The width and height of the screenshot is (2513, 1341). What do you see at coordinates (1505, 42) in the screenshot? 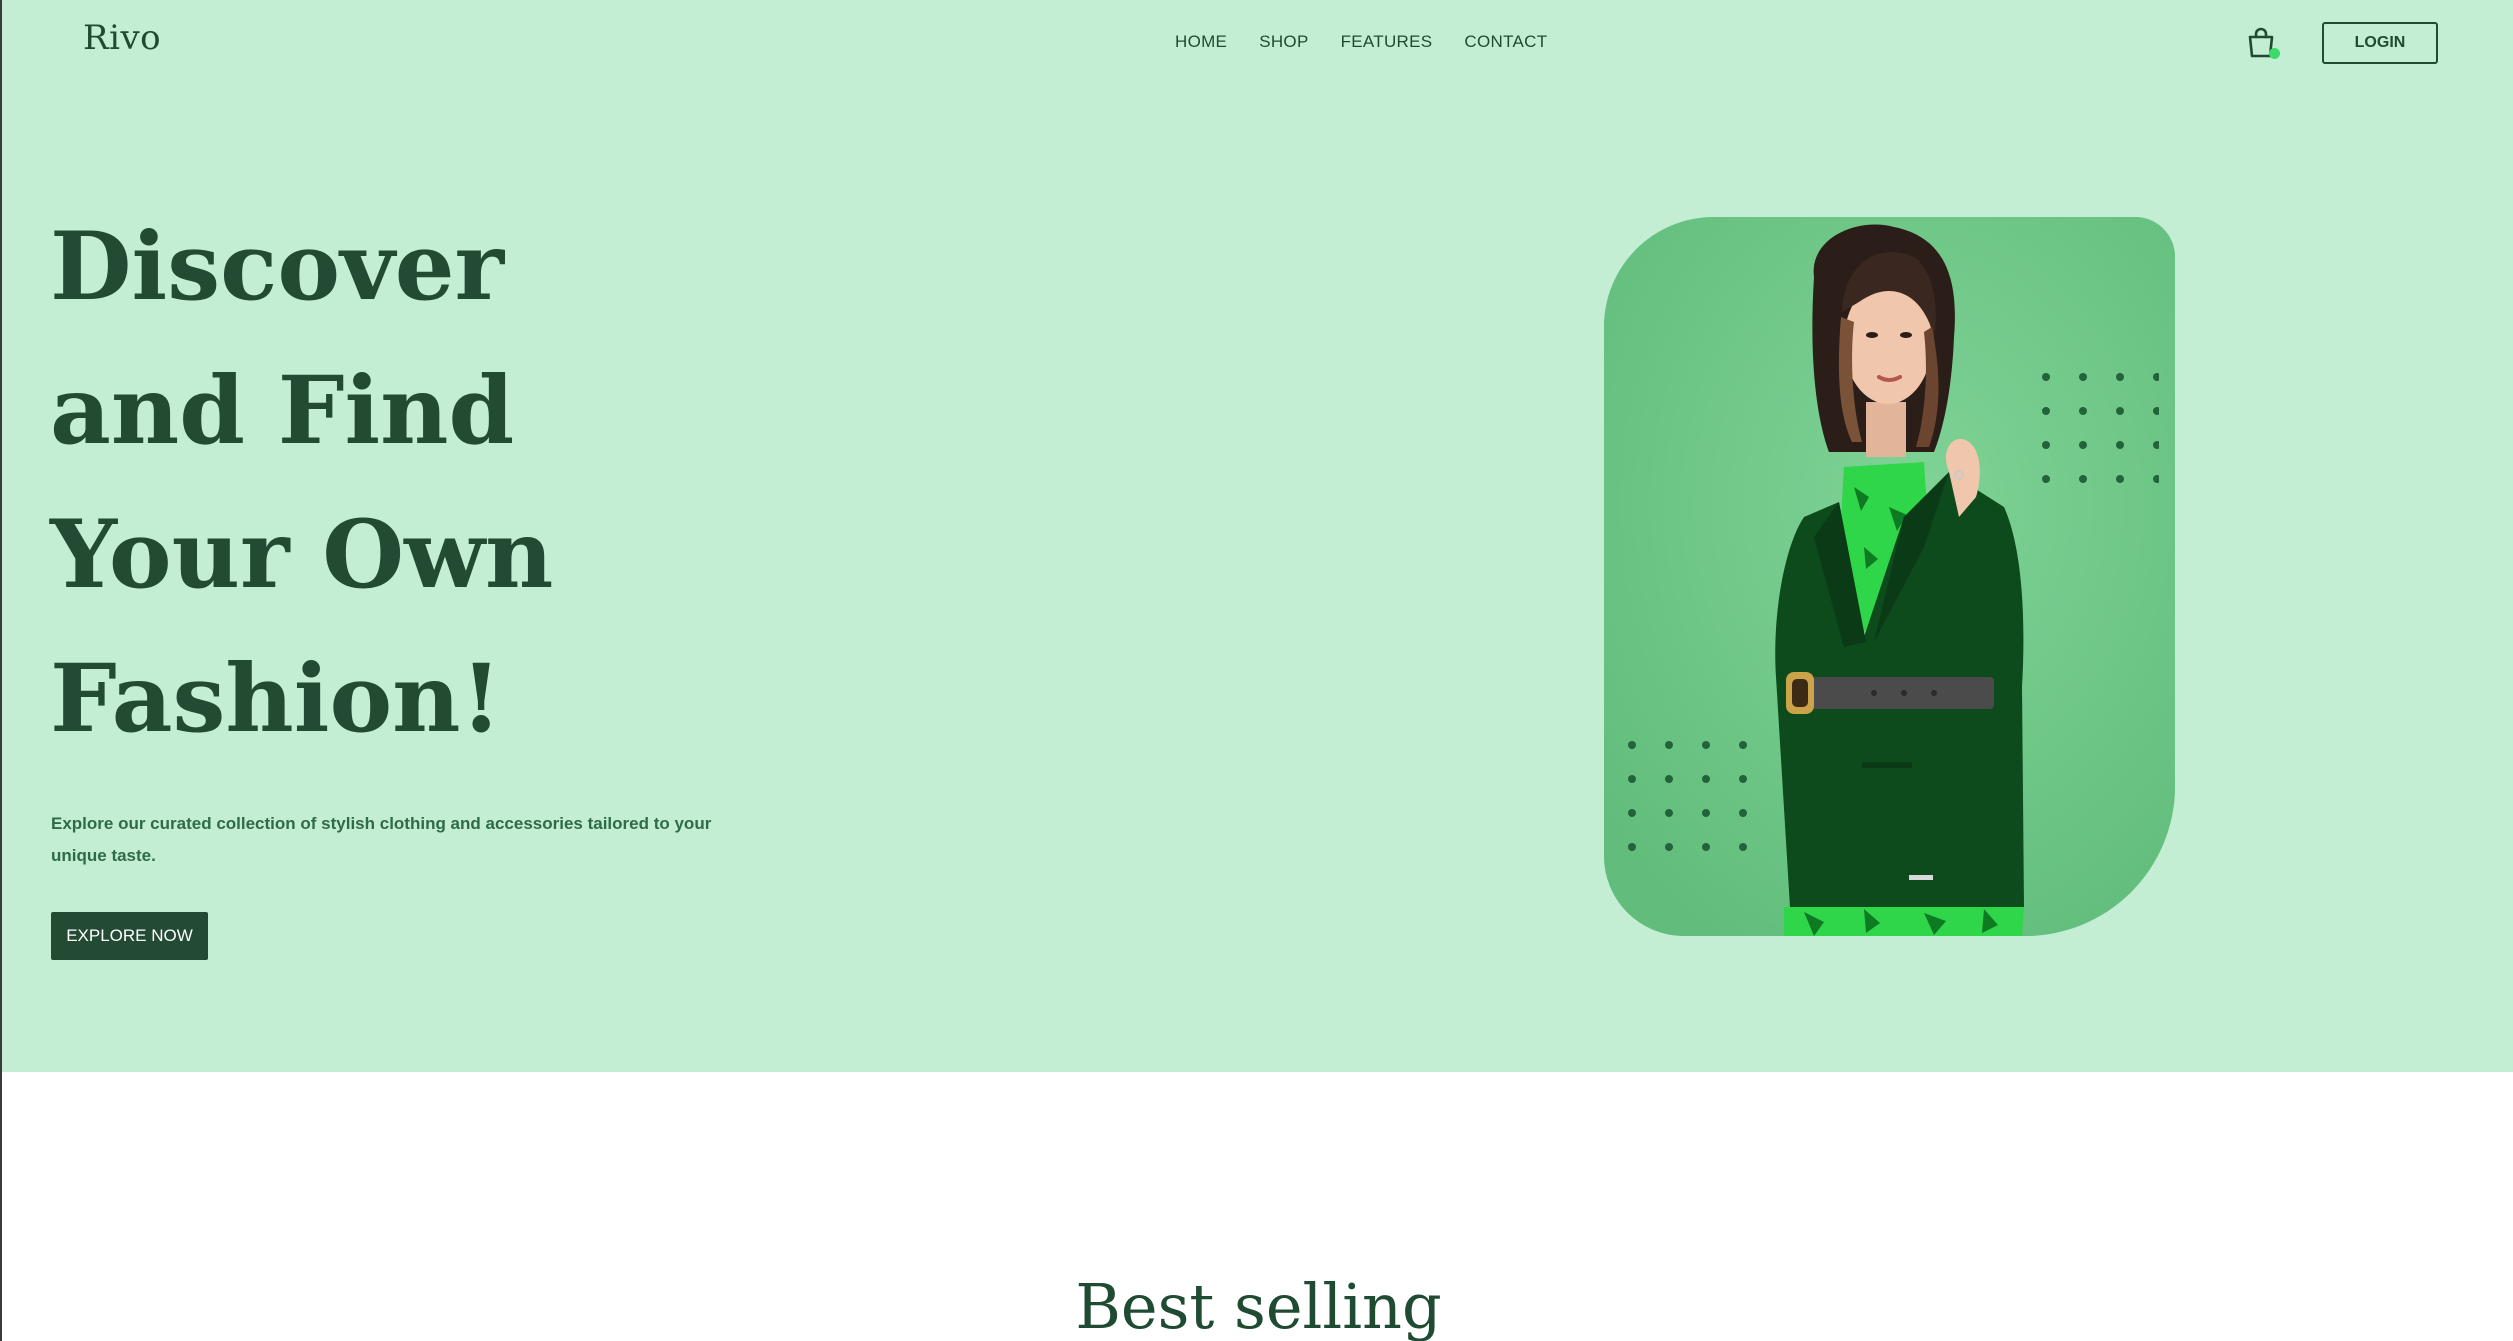
I see `nav-contact: CONTACT` at bounding box center [1505, 42].